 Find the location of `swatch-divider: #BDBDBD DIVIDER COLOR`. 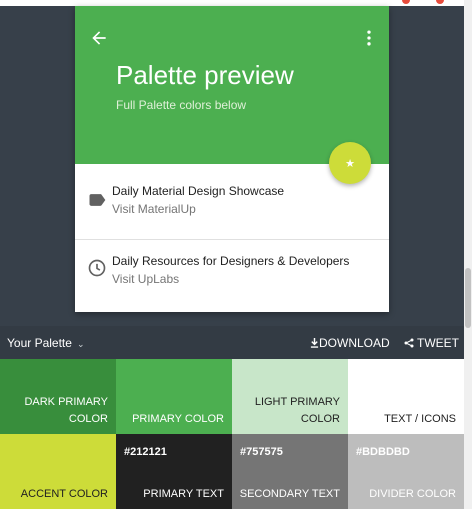

swatch-divider: #BDBDBD DIVIDER COLOR is located at coordinates (406, 471).